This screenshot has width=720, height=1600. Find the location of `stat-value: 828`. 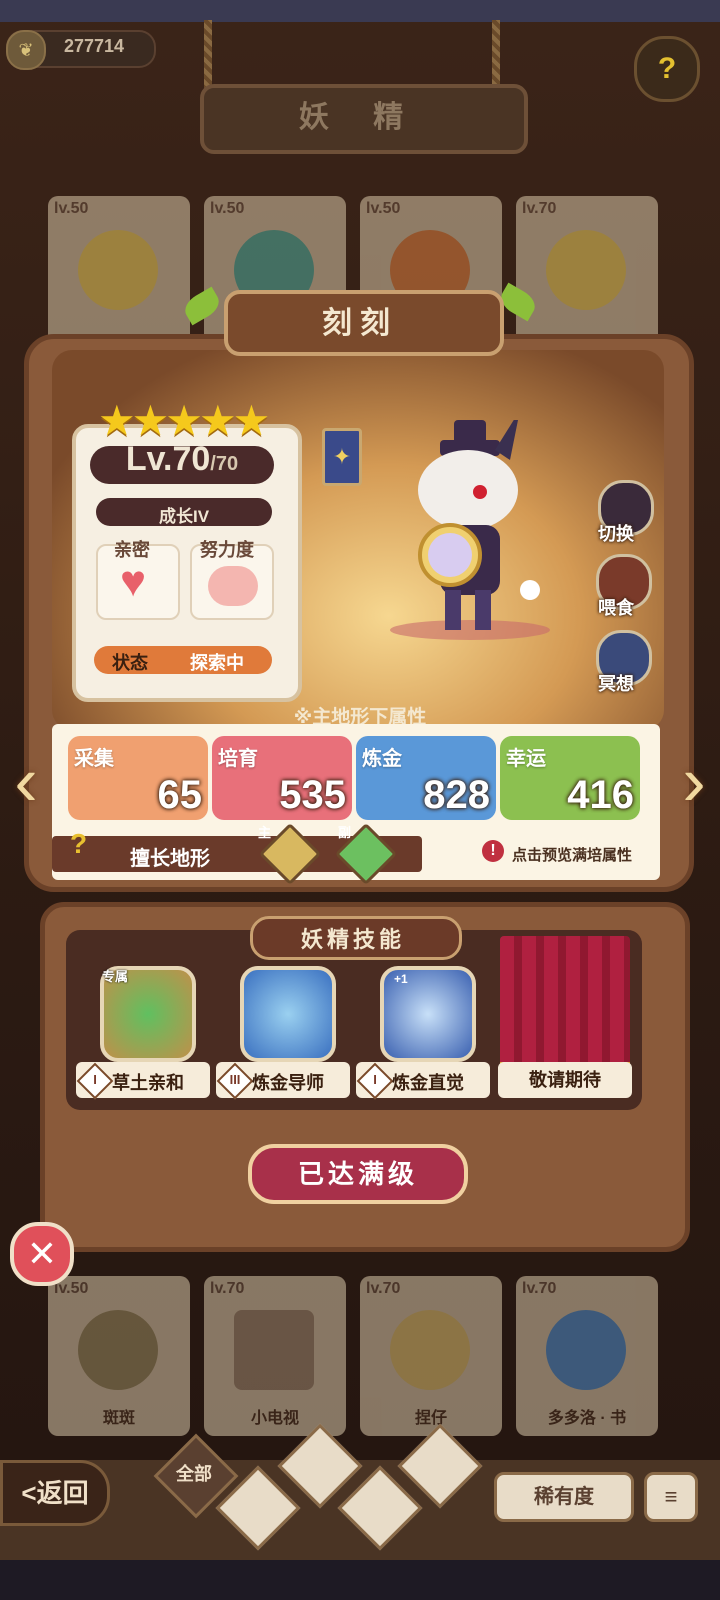

stat-value: 828 is located at coordinates (456, 795).